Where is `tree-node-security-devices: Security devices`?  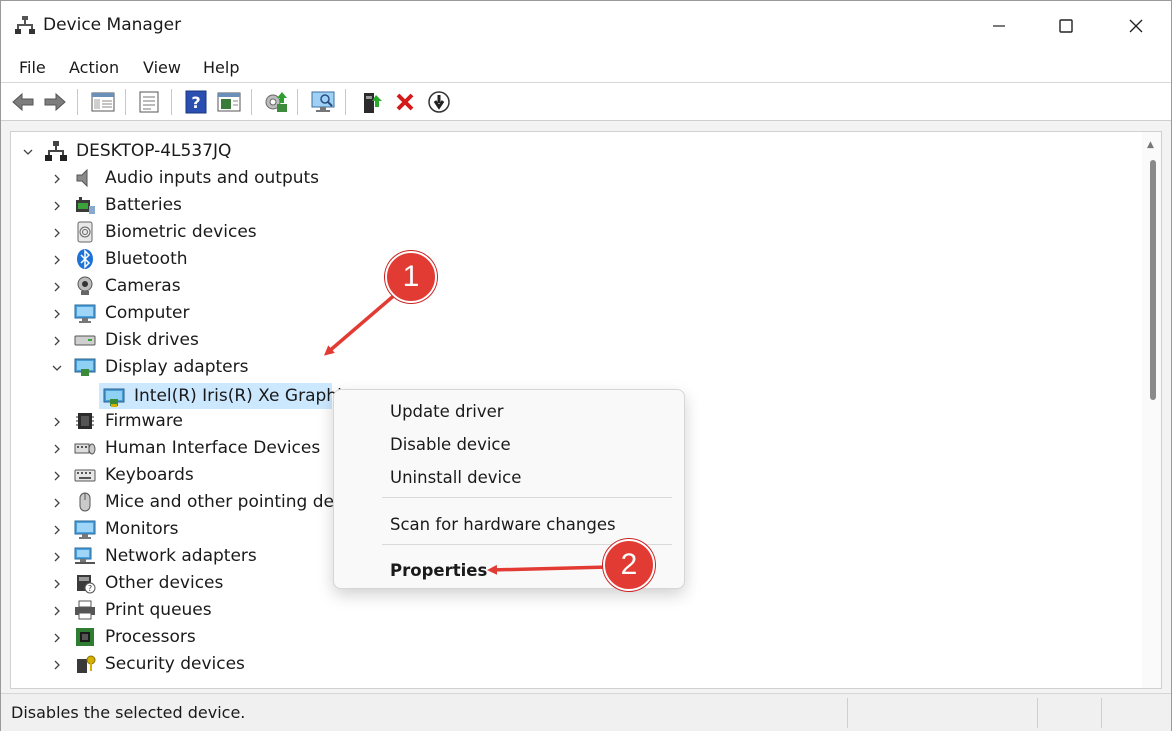 tree-node-security-devices: Security devices is located at coordinates (176, 664).